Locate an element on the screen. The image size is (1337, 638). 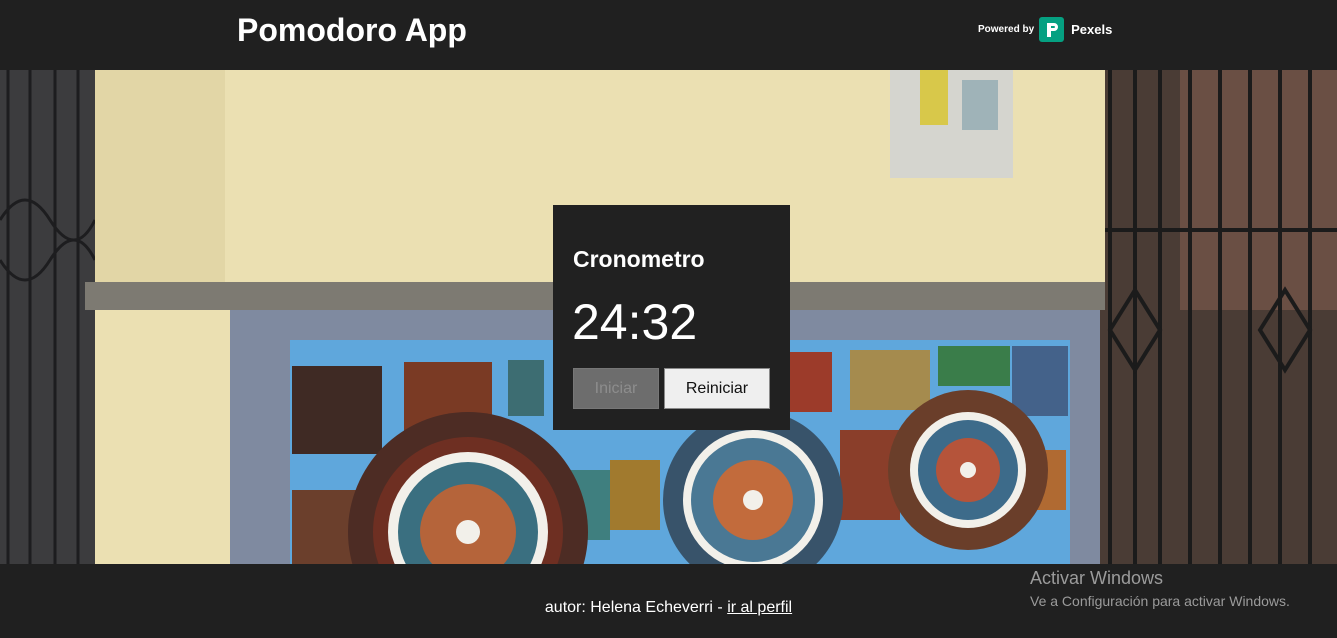
timer-card: Cronometro 24:32 Iniciar Reiniciar is located at coordinates (671, 317).